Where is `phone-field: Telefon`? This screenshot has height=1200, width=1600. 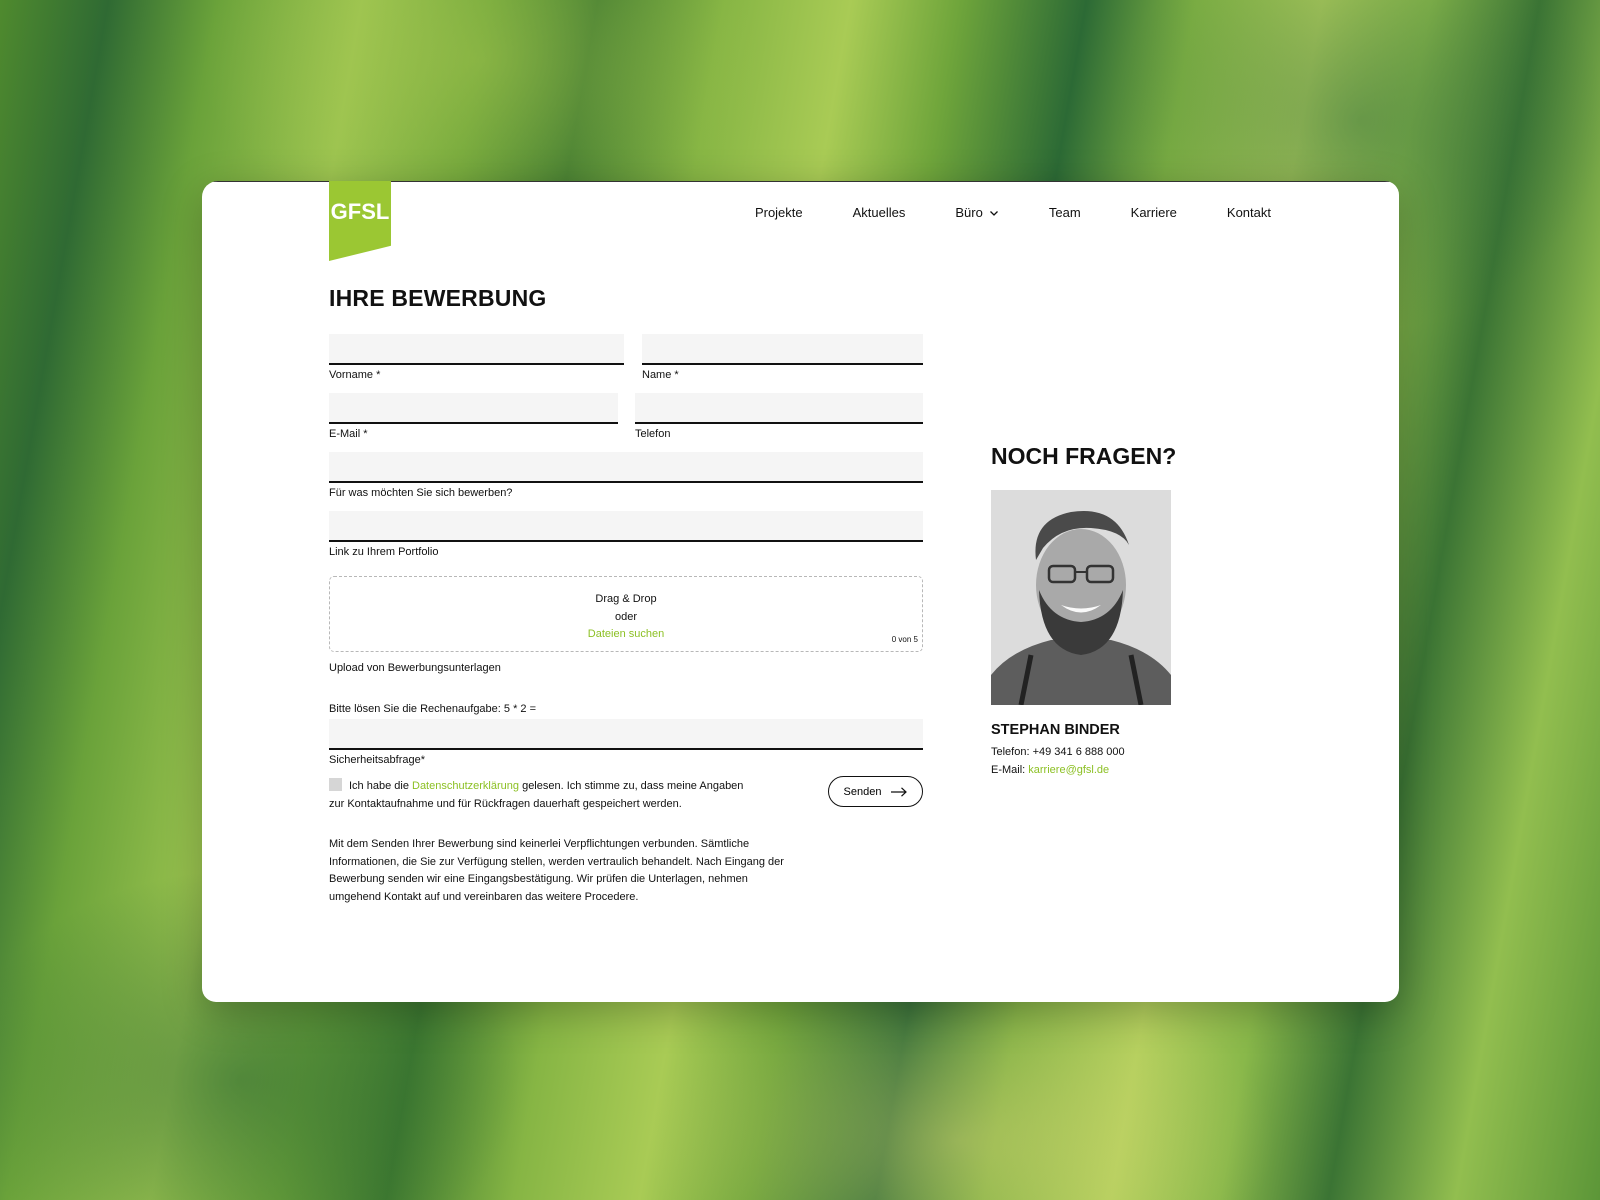 phone-field: Telefon is located at coordinates (779, 417).